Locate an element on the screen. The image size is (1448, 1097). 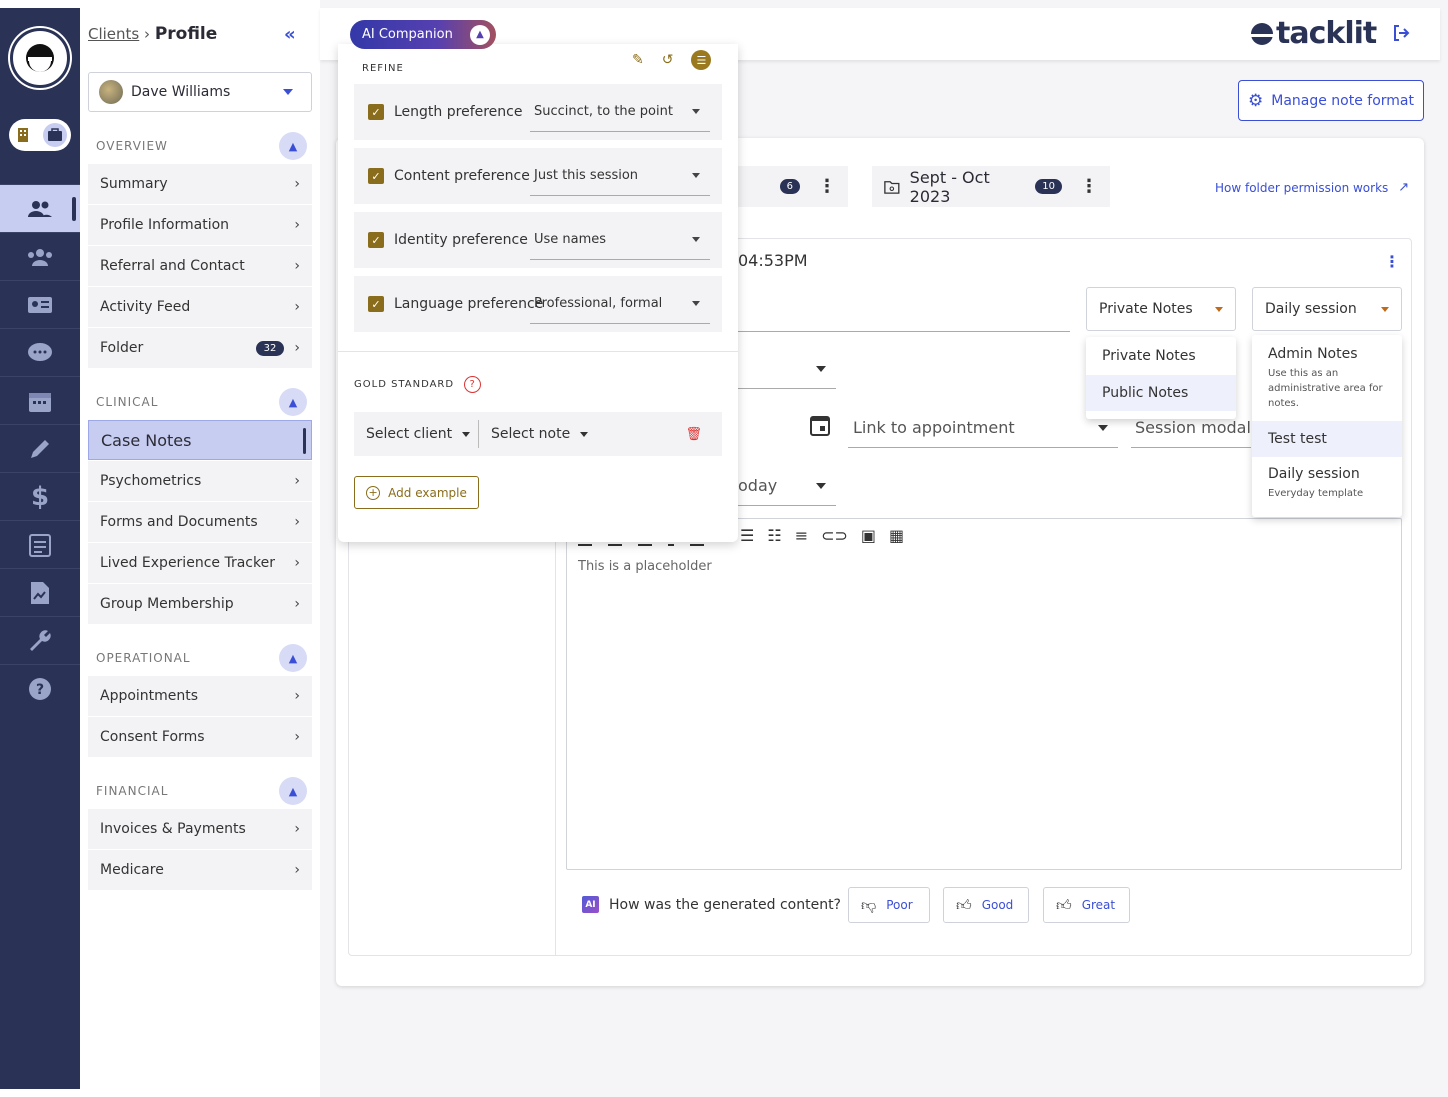
sidebar-item-activity-feed: Activity Feed › is located at coordinates (200, 307).